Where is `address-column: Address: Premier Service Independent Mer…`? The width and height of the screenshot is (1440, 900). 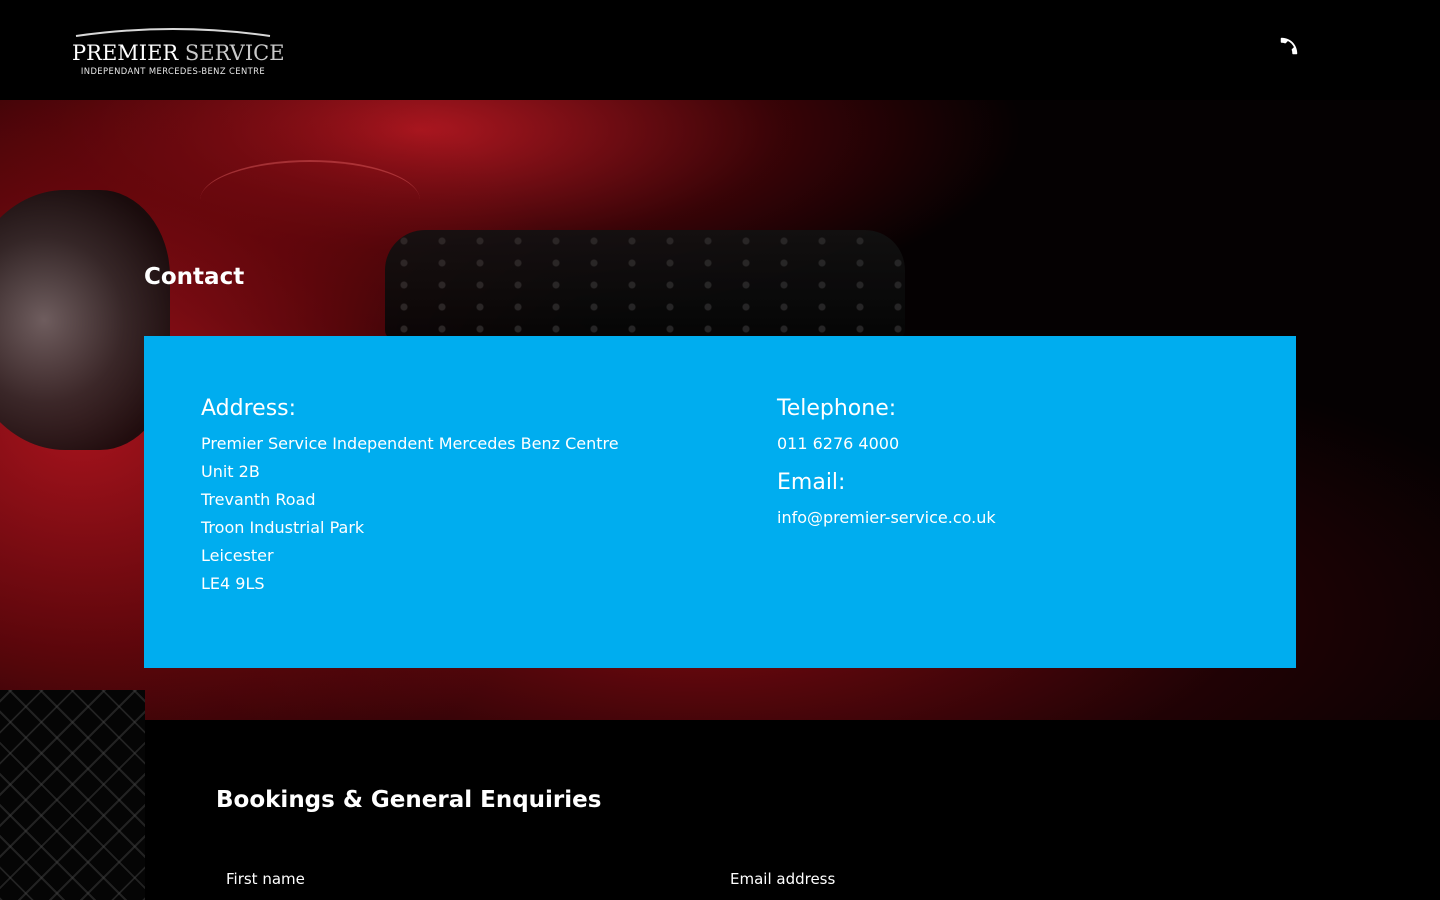
address-column: Address: Premier Service Independent Mer… is located at coordinates (410, 496).